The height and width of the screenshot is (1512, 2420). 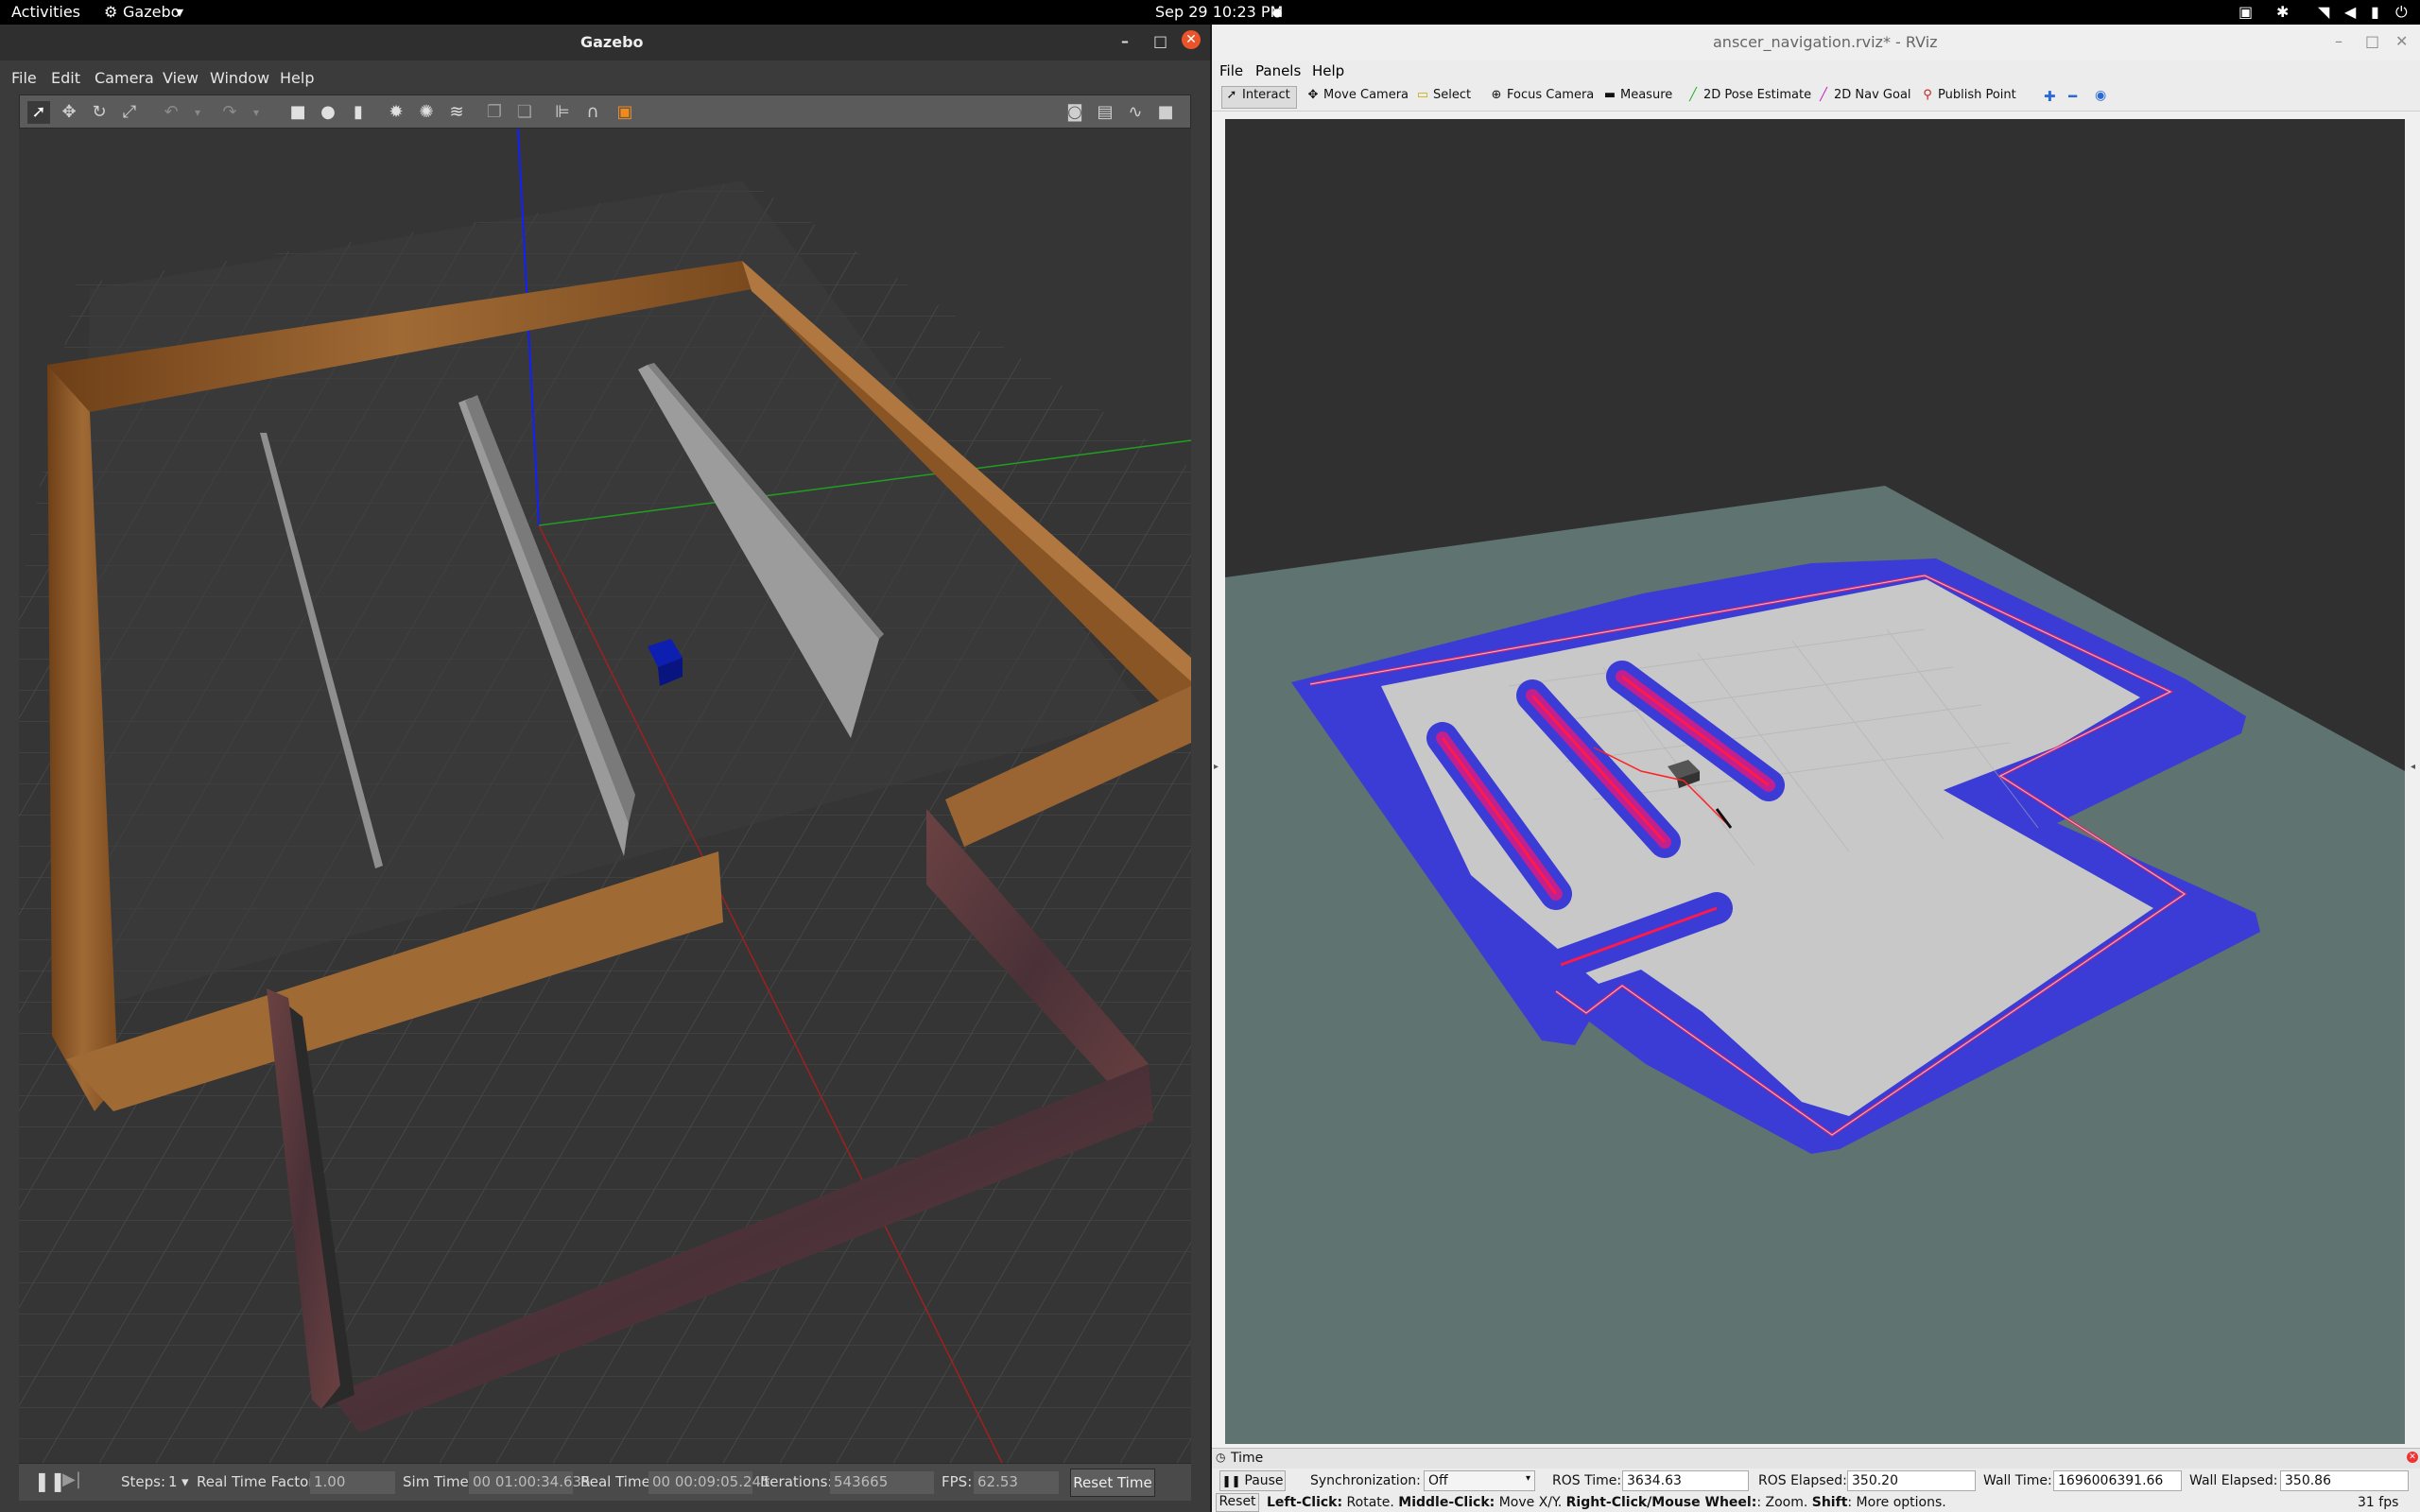 I want to click on menu-view: View, so click(x=181, y=78).